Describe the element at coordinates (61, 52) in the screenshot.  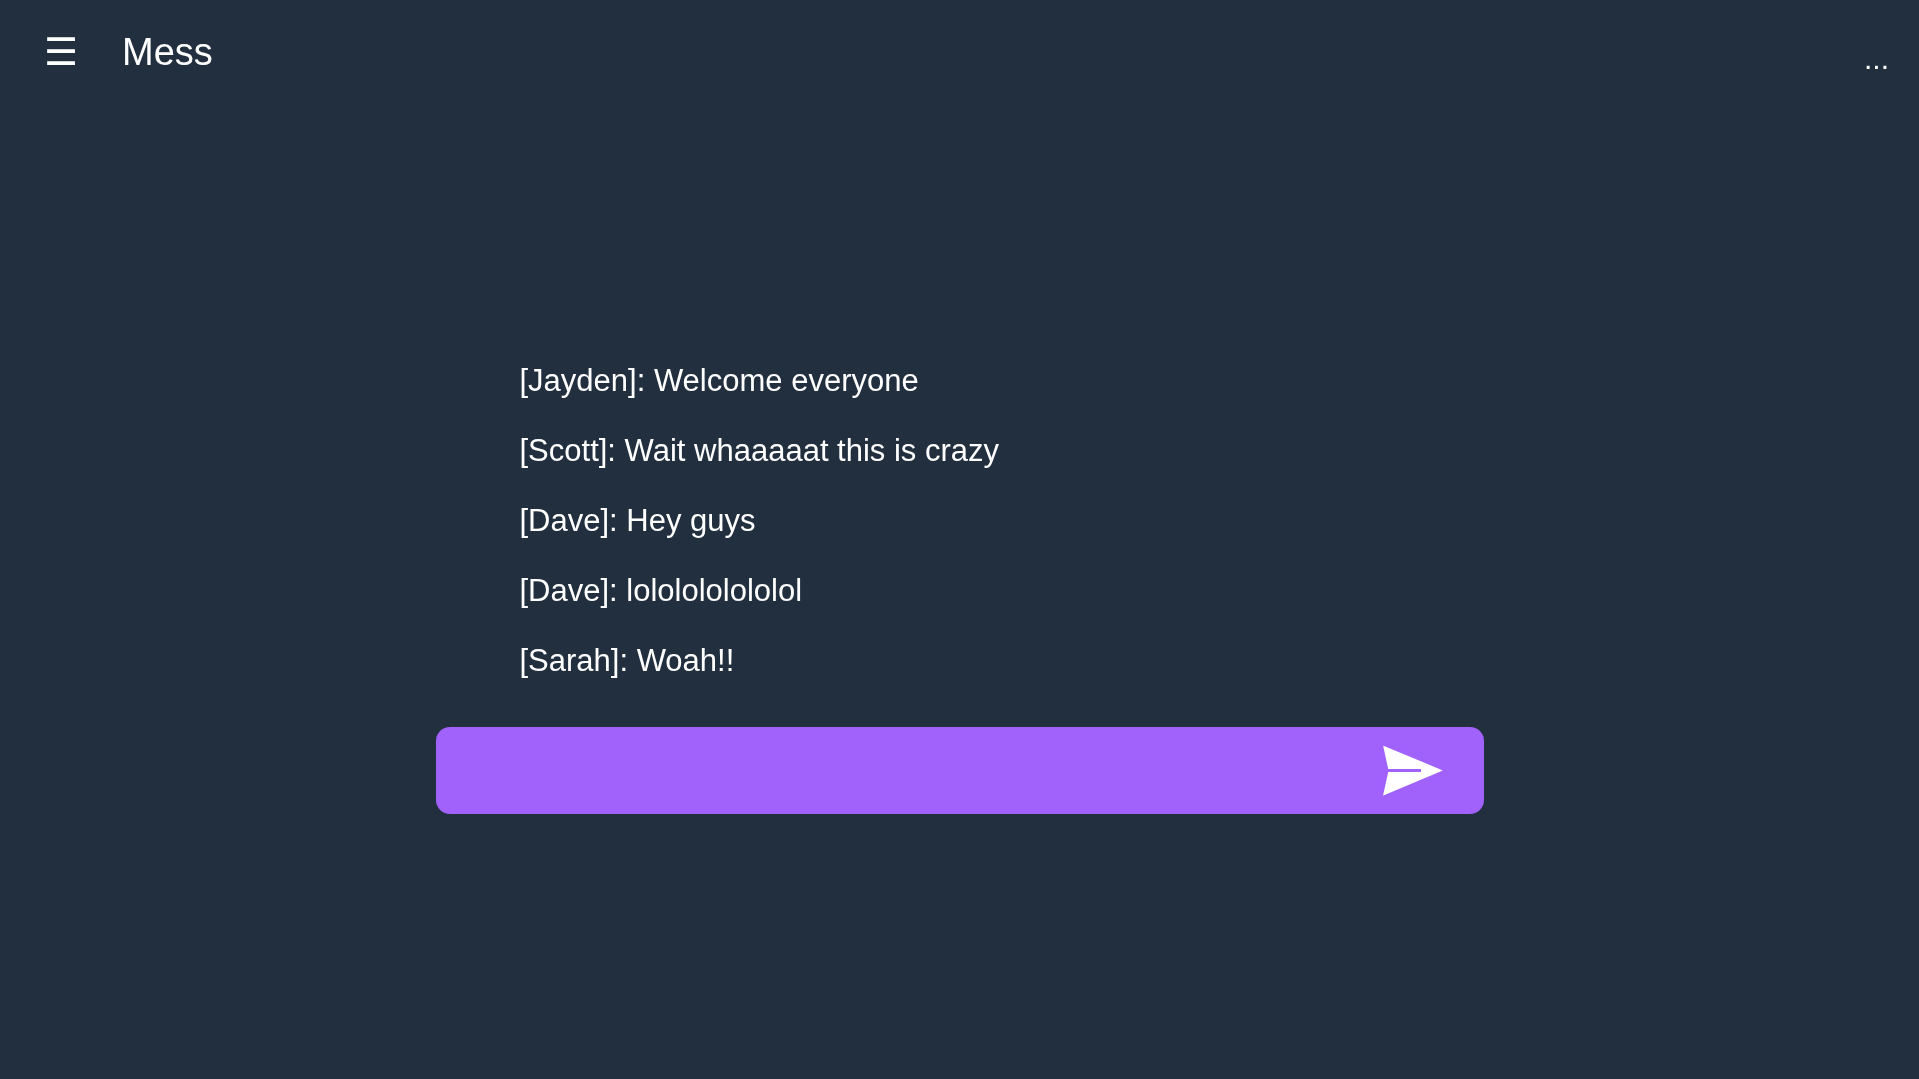
I see `menu-button: ☰` at that location.